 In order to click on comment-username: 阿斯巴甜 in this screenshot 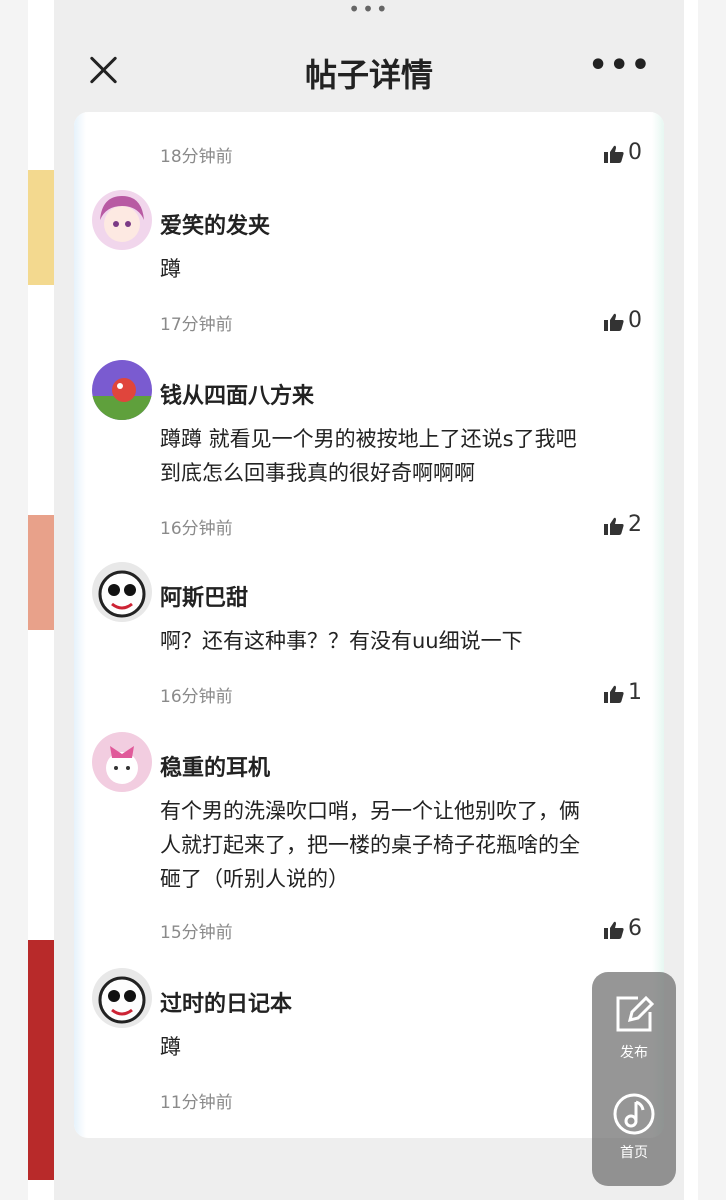, I will do `click(204, 596)`.